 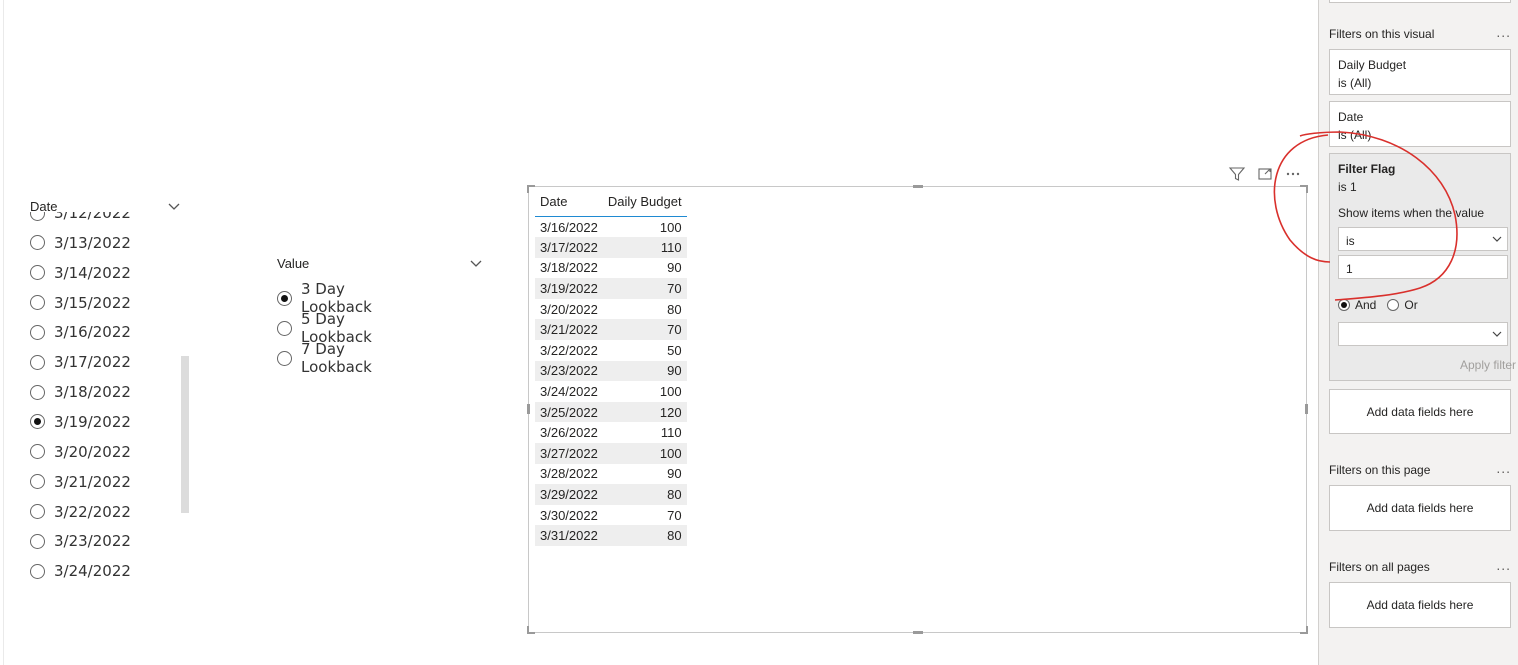 What do you see at coordinates (1420, 124) in the screenshot?
I see `filter-card-date: Date is (All)` at bounding box center [1420, 124].